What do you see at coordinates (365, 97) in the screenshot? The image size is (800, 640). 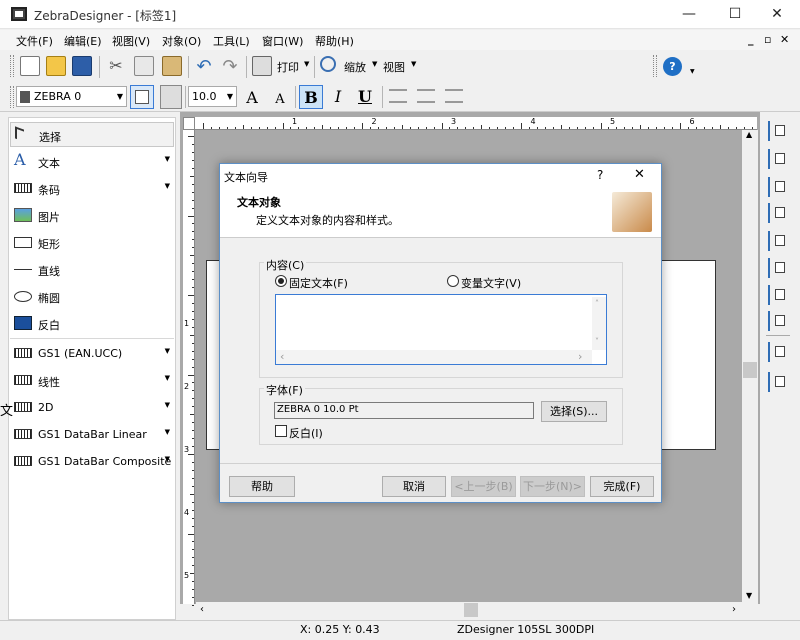 I see `underline-button: U` at bounding box center [365, 97].